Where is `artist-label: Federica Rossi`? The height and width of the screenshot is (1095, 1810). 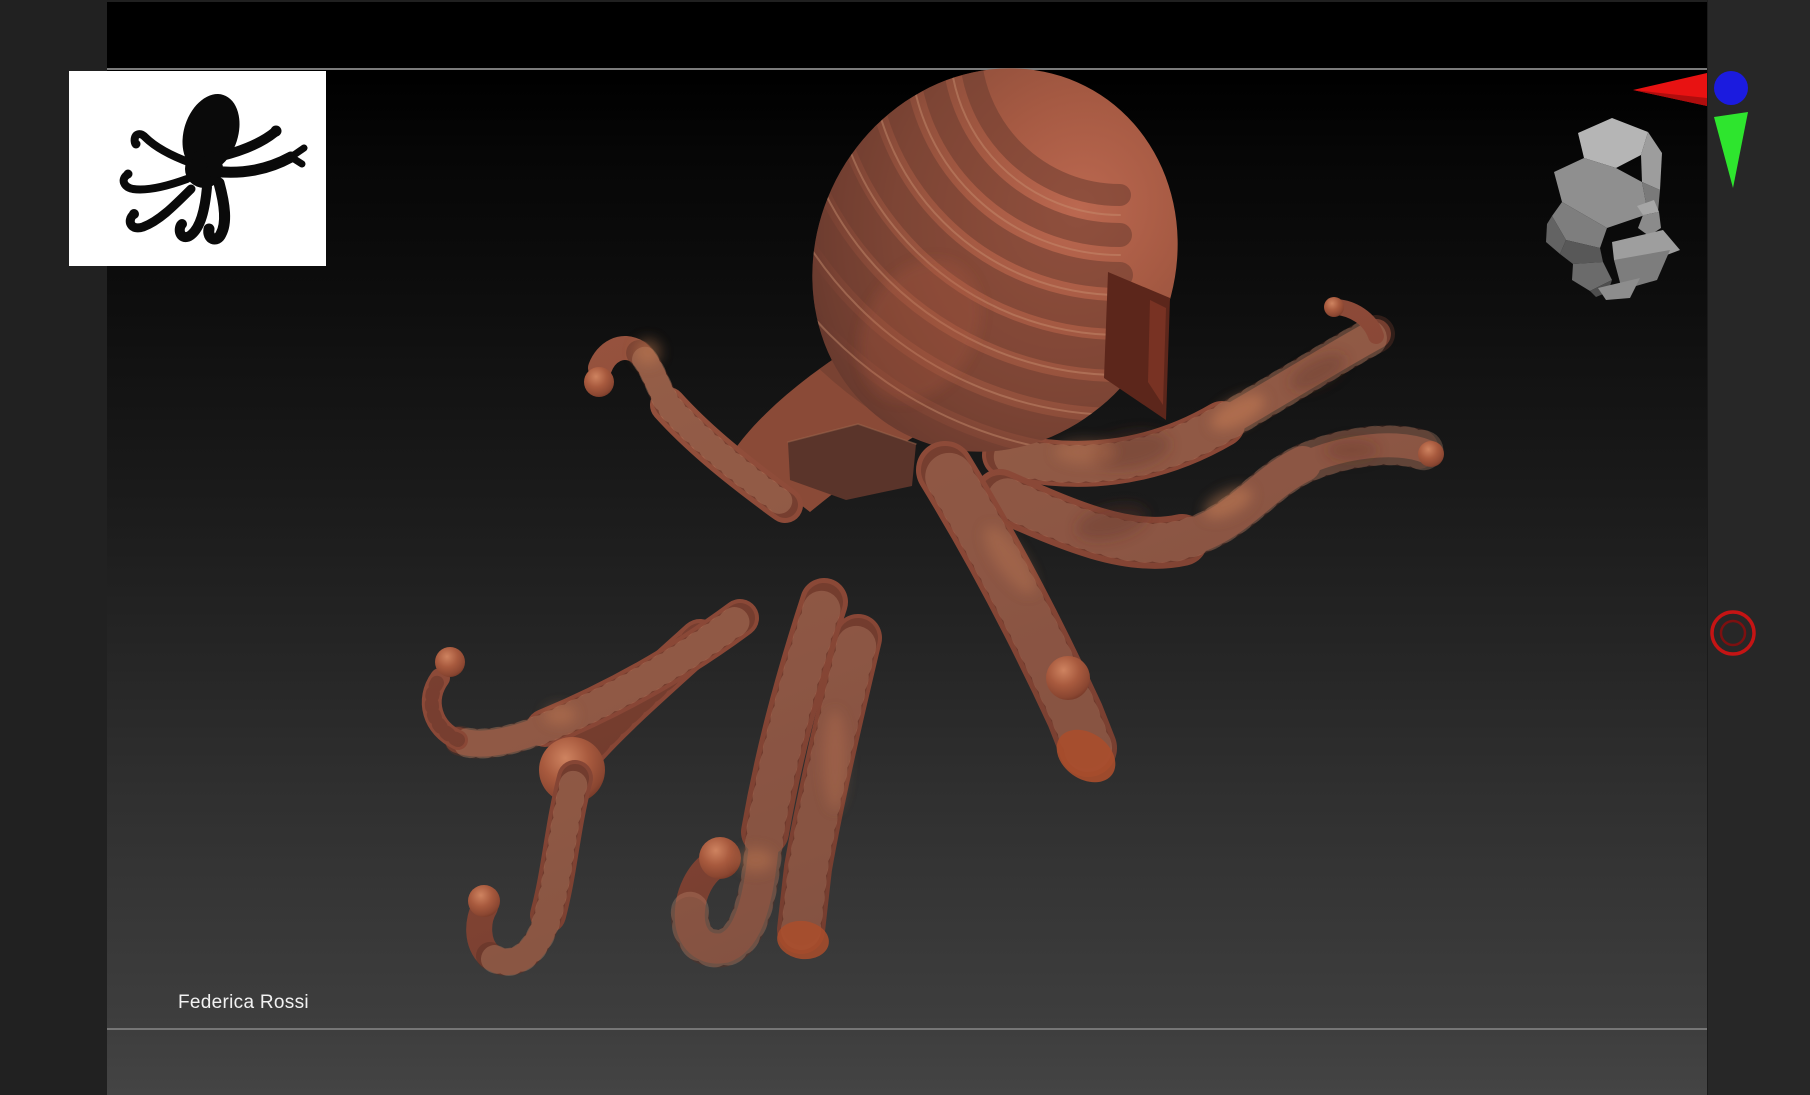
artist-label: Federica Rossi is located at coordinates (243, 1002).